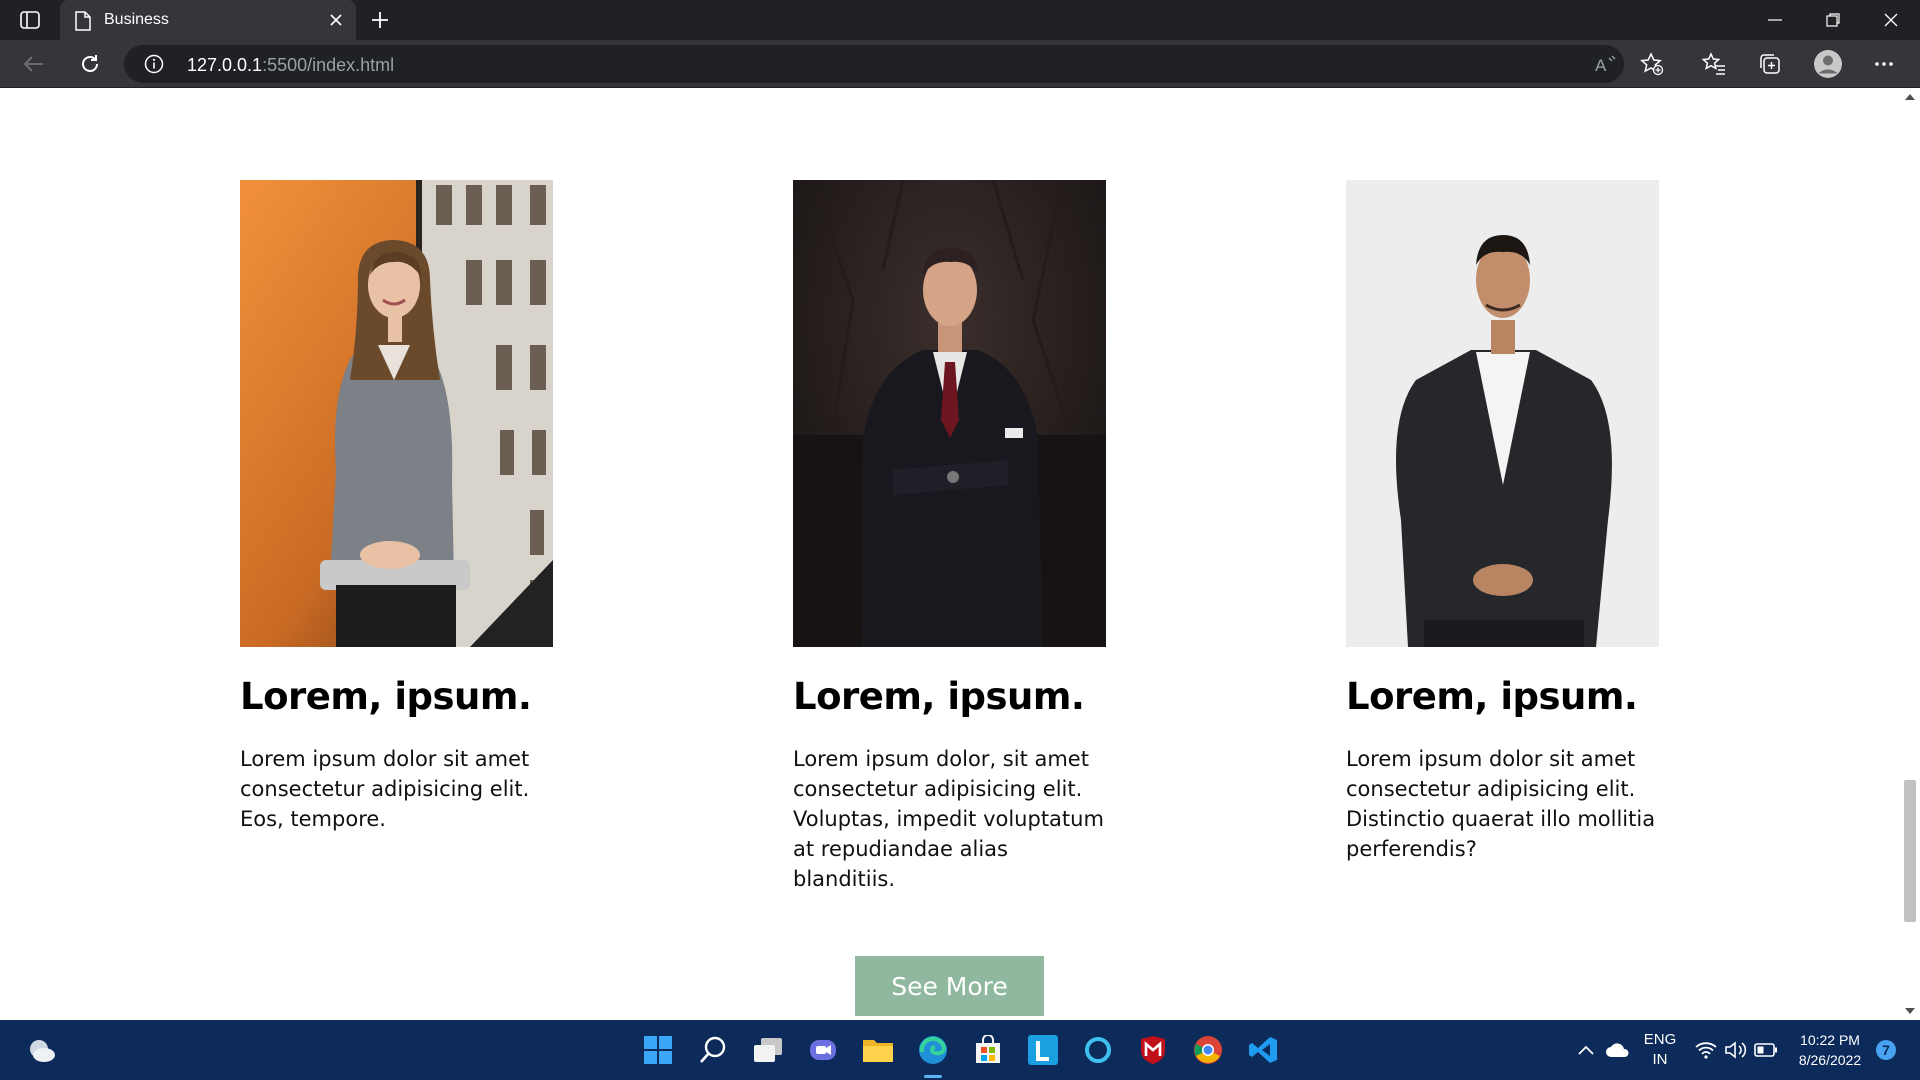  Describe the element at coordinates (1775, 20) in the screenshot. I see `minimize-icon` at that location.